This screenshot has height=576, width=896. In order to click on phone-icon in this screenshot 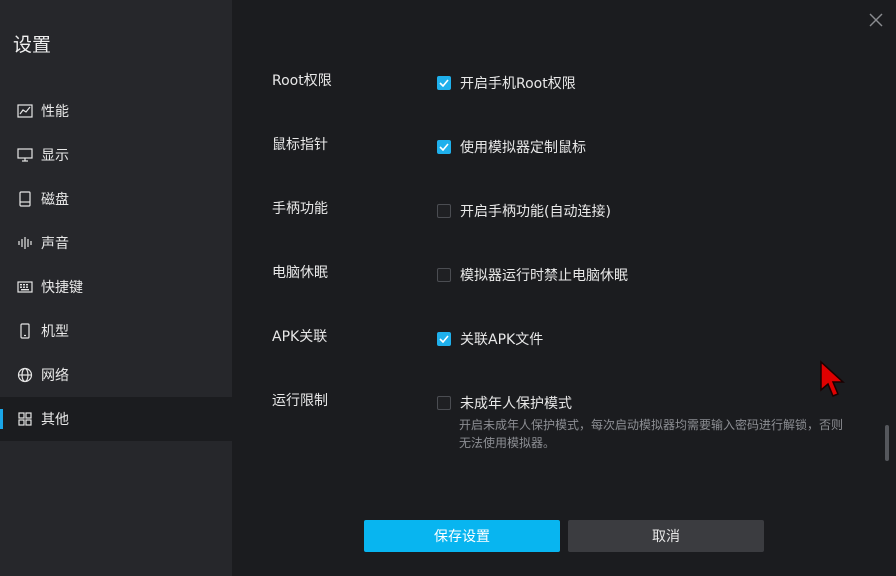, I will do `click(25, 331)`.